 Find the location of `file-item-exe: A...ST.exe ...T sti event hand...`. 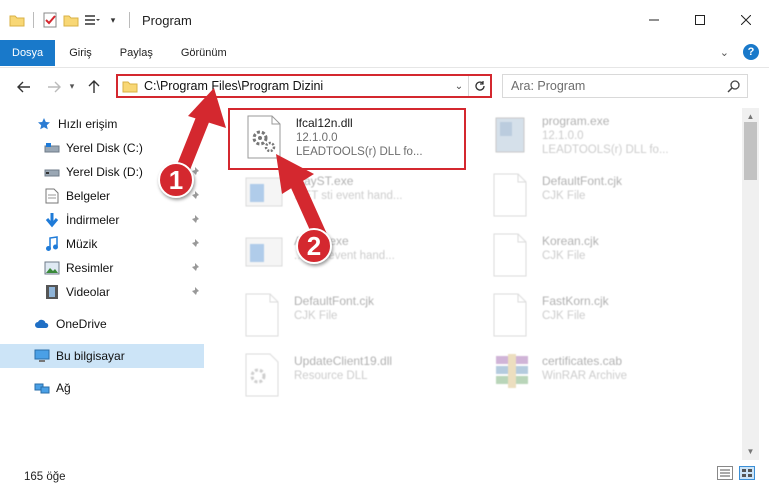

file-item-exe: A...ST.exe ...T sti event hand... is located at coordinates (353, 258).